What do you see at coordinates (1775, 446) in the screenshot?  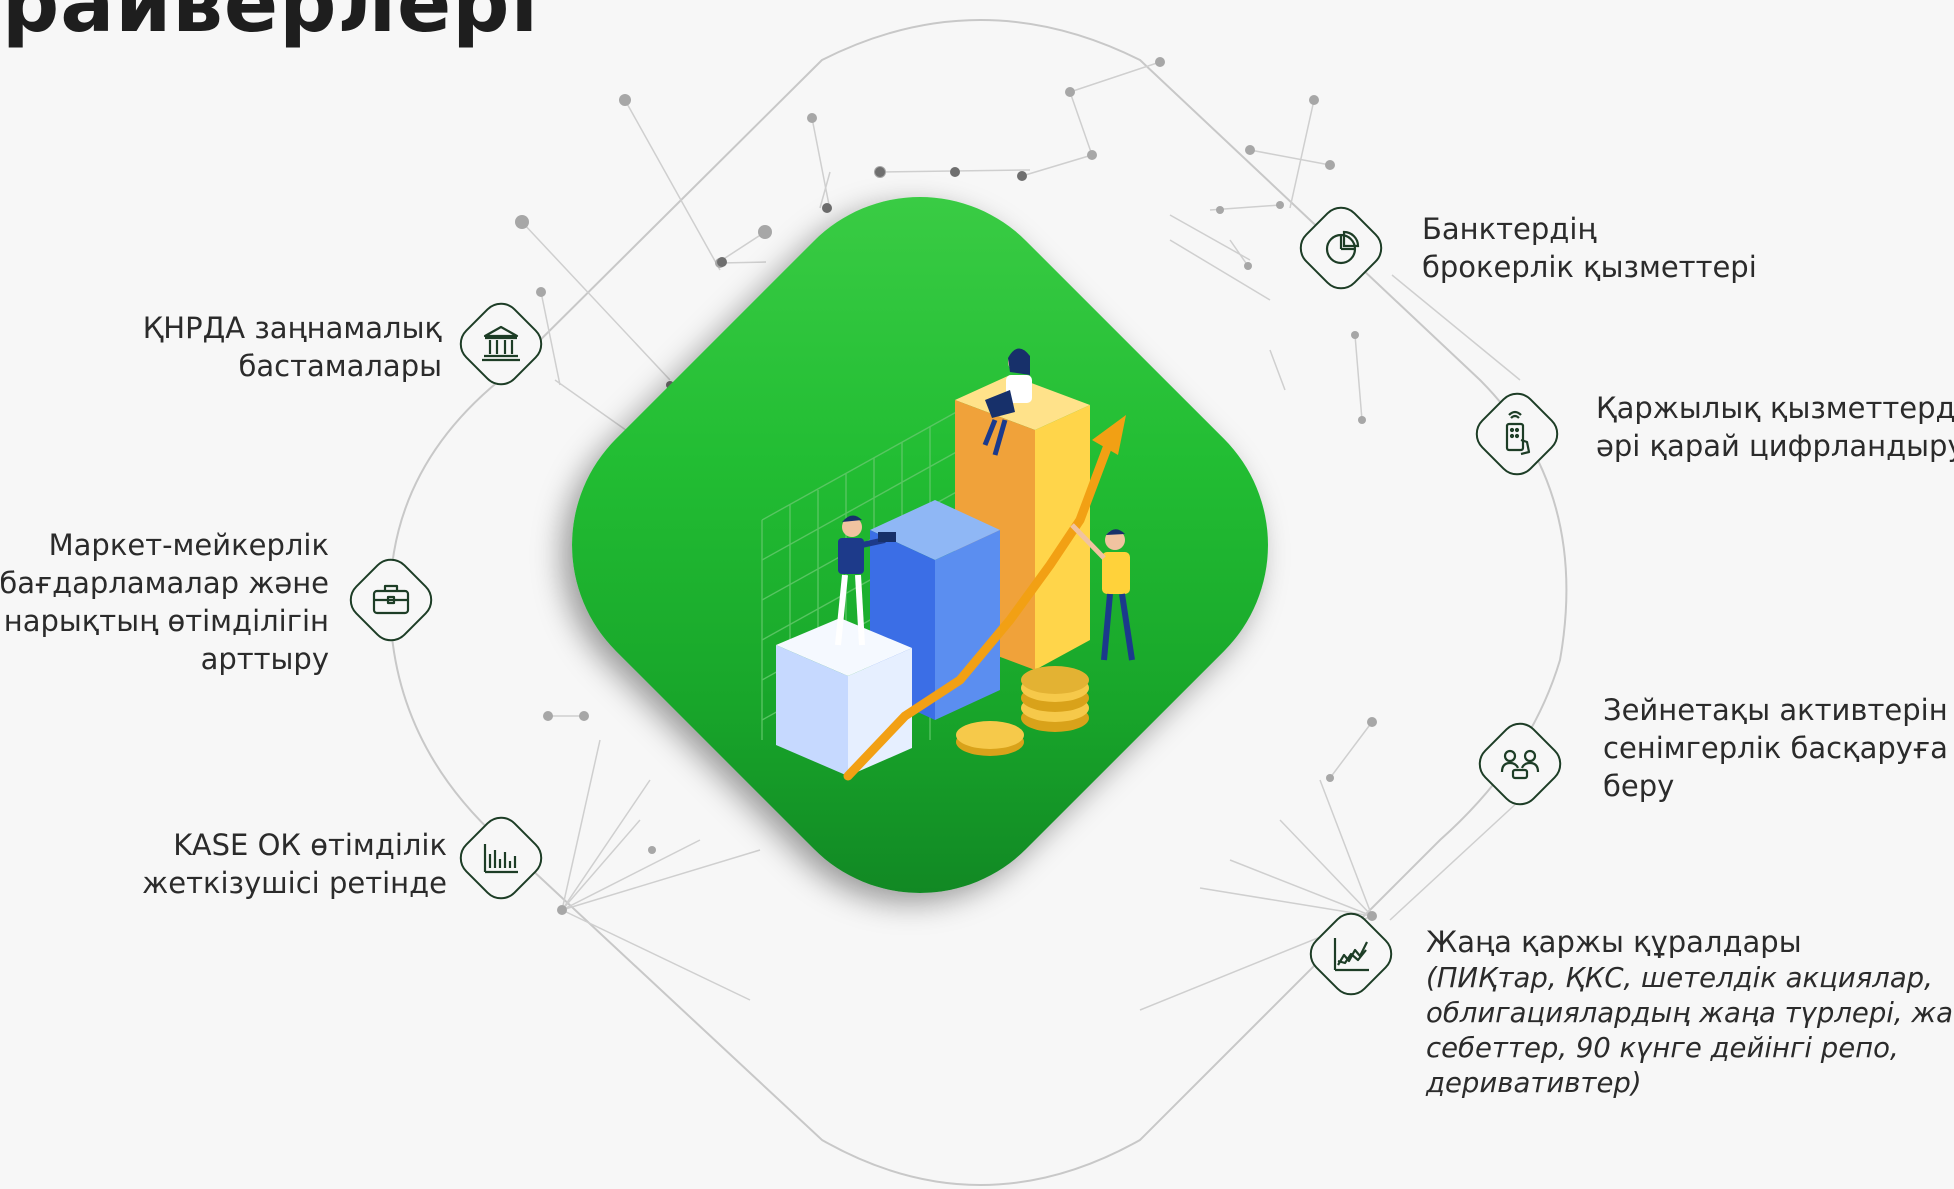 I see `label-line: әрі қарай цифрландыру` at bounding box center [1775, 446].